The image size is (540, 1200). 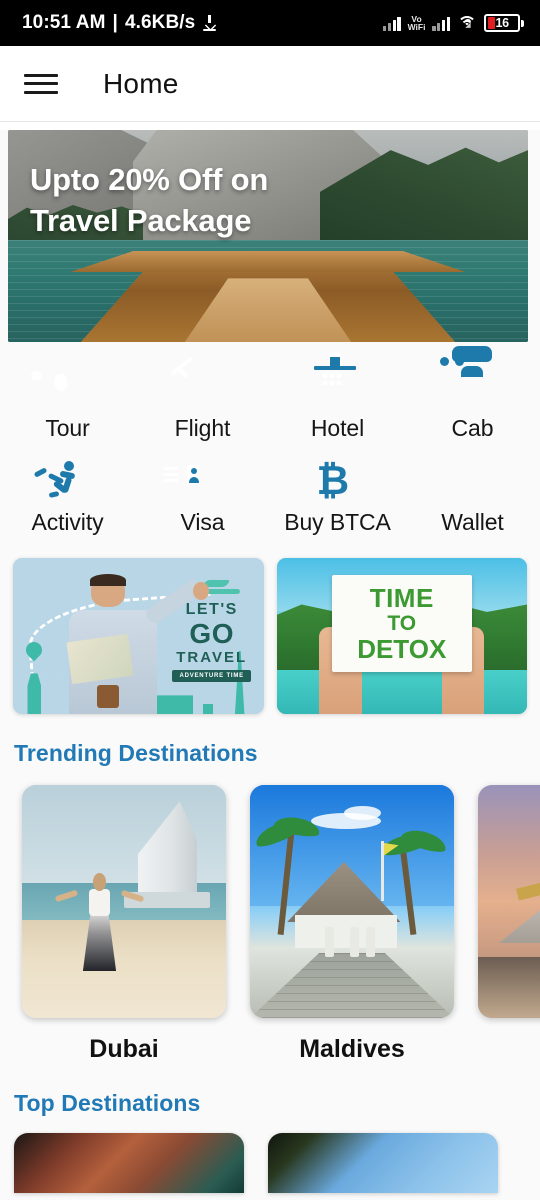 I want to click on battery-icon: 16, so click(x=502, y=23).